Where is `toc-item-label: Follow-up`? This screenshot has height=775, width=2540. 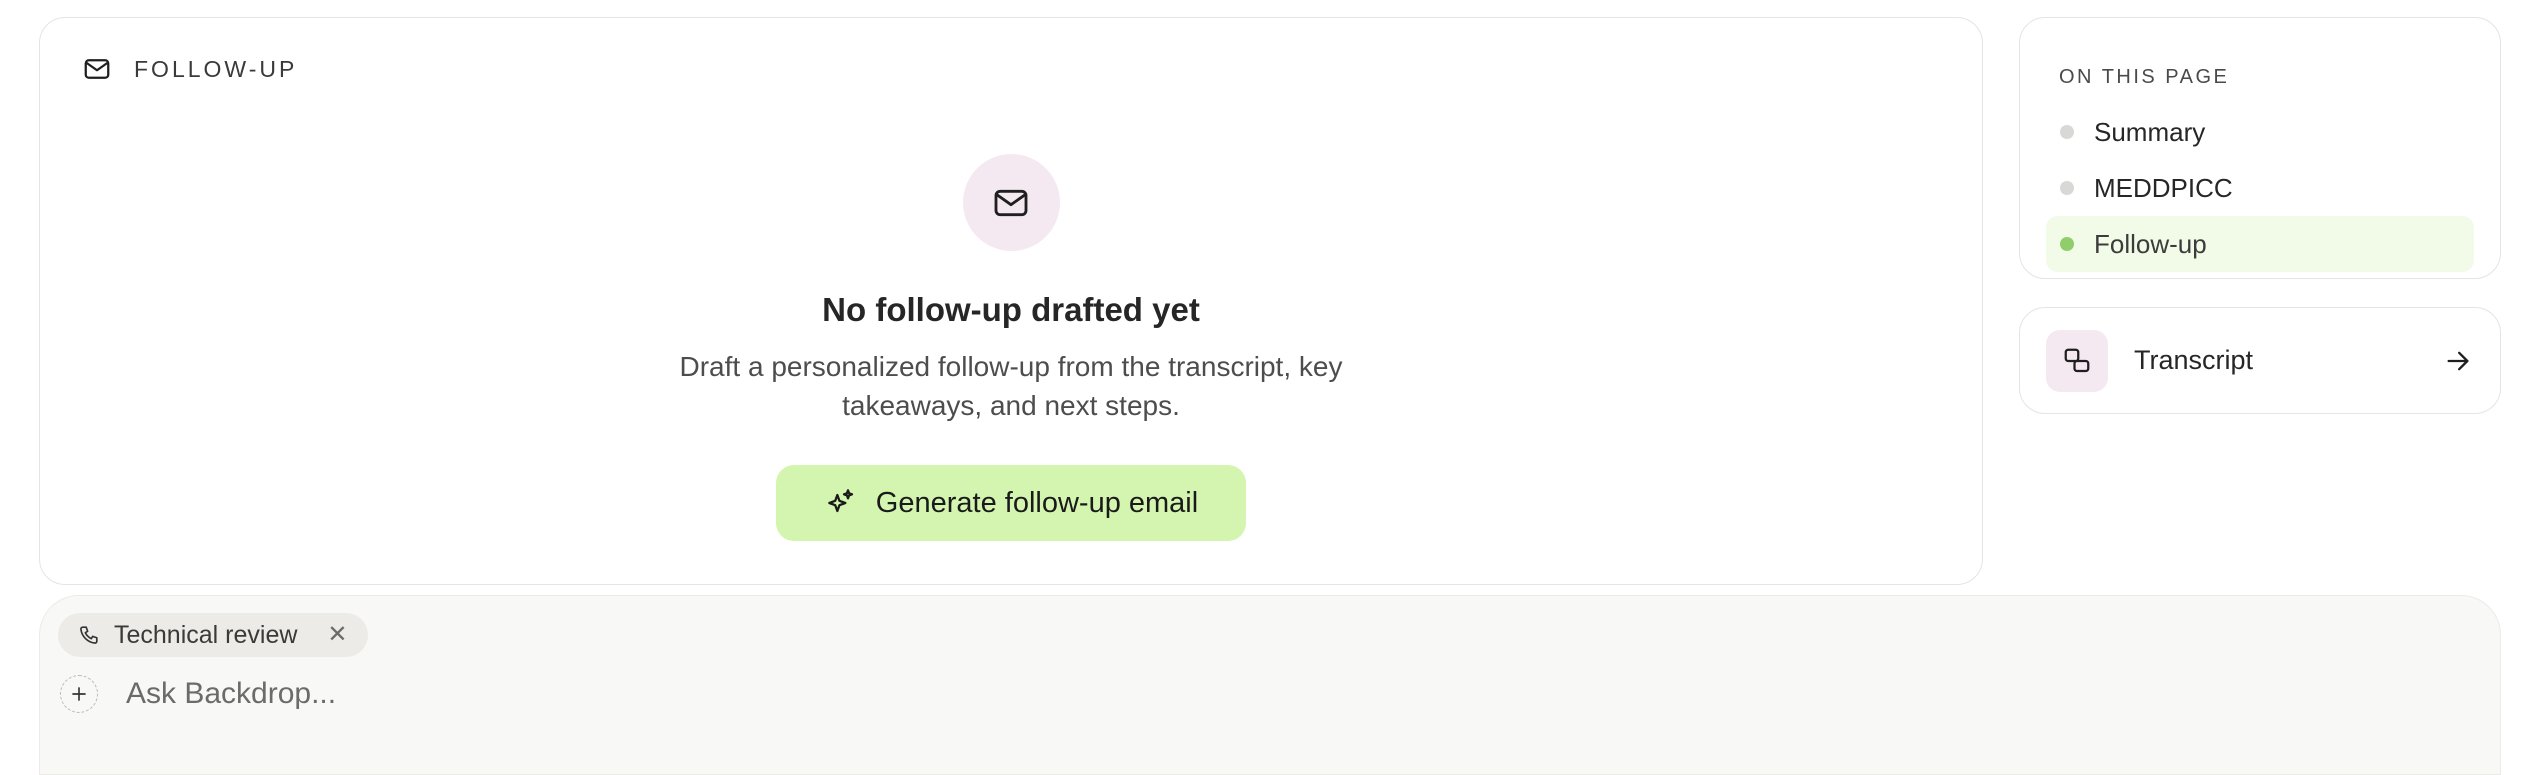
toc-item-label: Follow-up is located at coordinates (2150, 243).